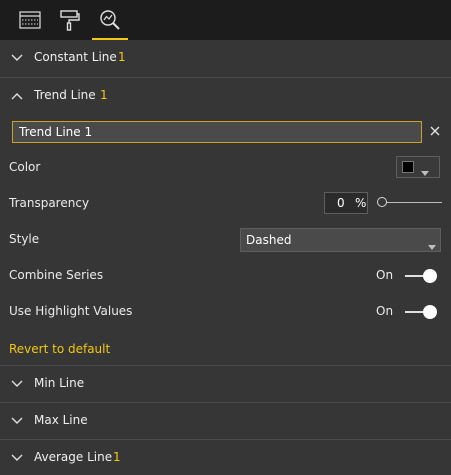 This screenshot has width=451, height=475. What do you see at coordinates (75, 57) in the screenshot?
I see `section-title: Constant Line` at bounding box center [75, 57].